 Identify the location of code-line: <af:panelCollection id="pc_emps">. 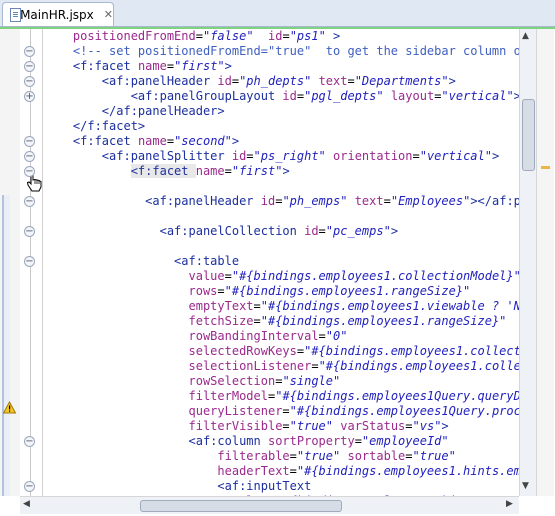
(221, 231).